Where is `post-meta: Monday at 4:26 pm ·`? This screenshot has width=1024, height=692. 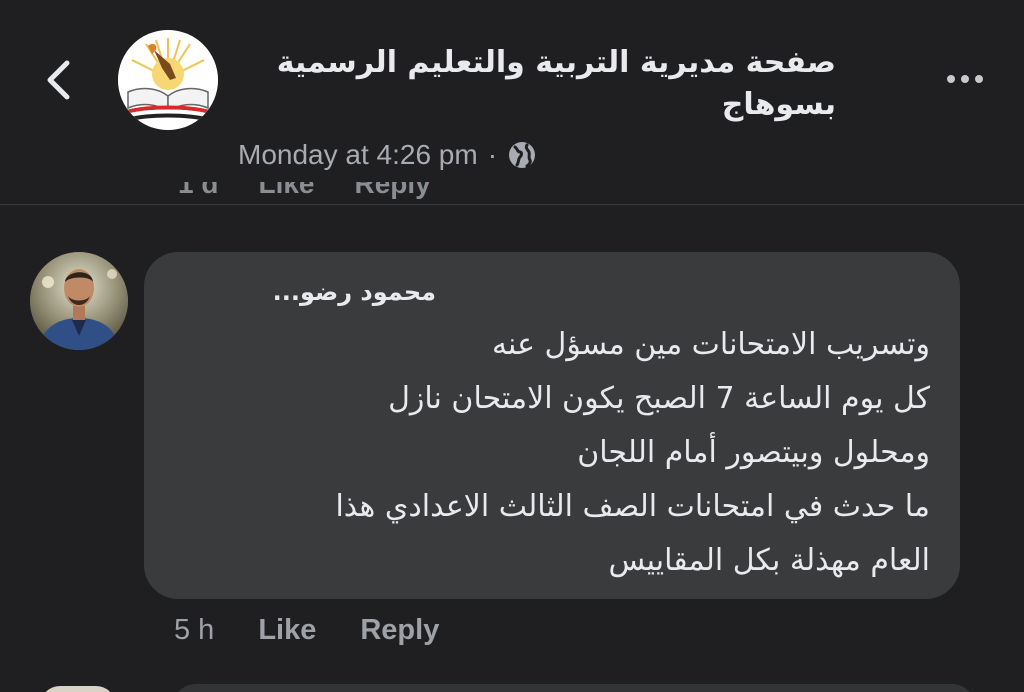 post-meta: Monday at 4:26 pm · is located at coordinates (387, 155).